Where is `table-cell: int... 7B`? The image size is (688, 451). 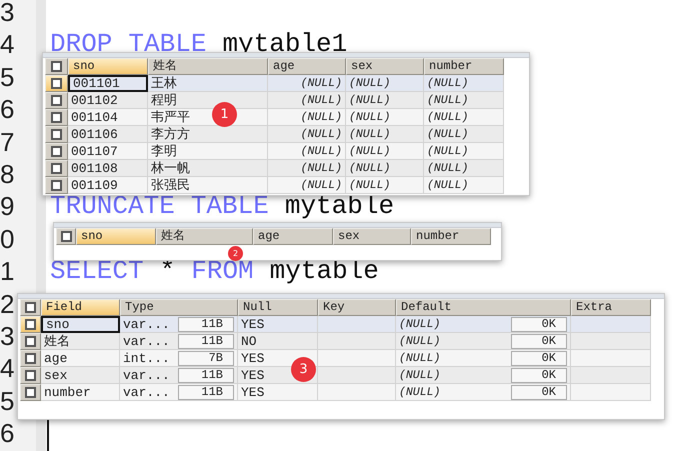 table-cell: int... 7B is located at coordinates (179, 358).